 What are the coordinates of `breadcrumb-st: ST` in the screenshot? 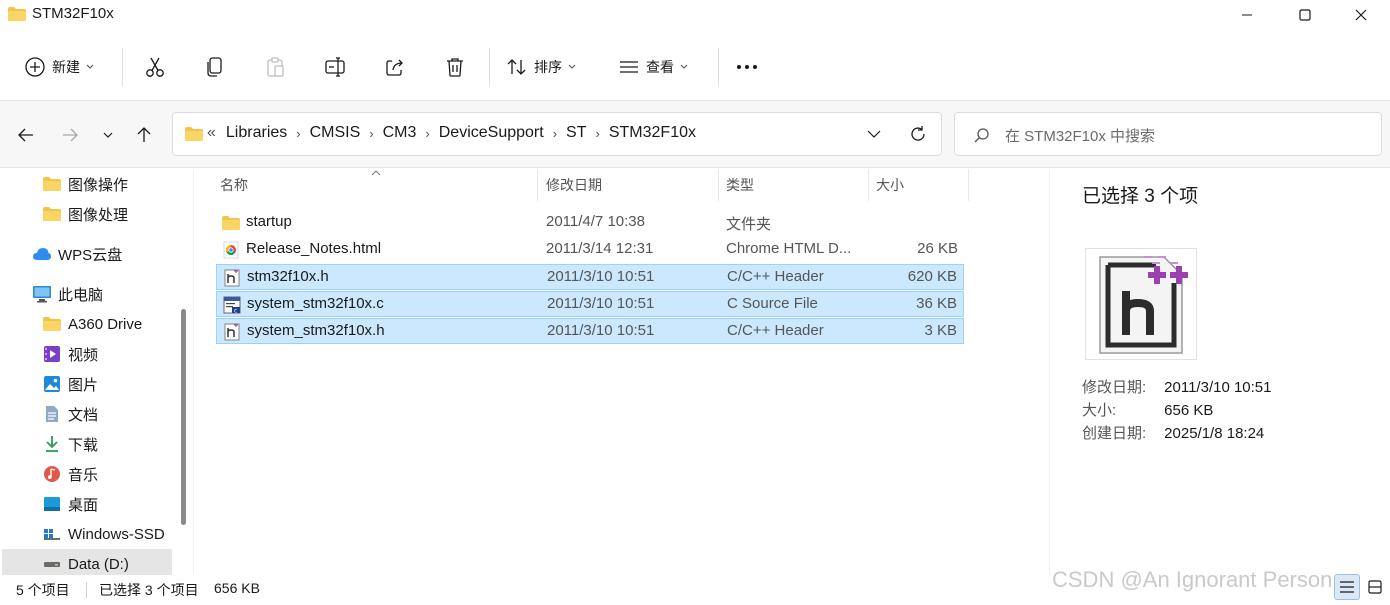 It's located at (576, 133).